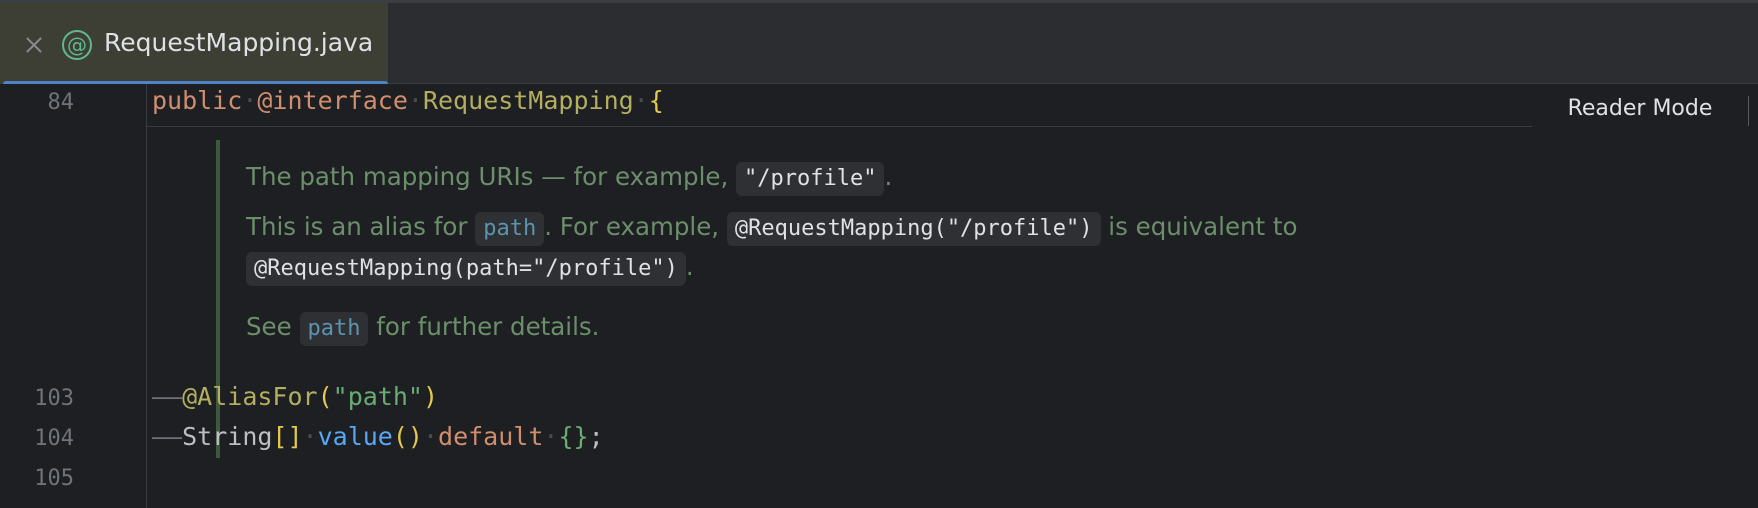 This screenshot has width=1758, height=508. I want to click on line-number-84: 84, so click(61, 102).